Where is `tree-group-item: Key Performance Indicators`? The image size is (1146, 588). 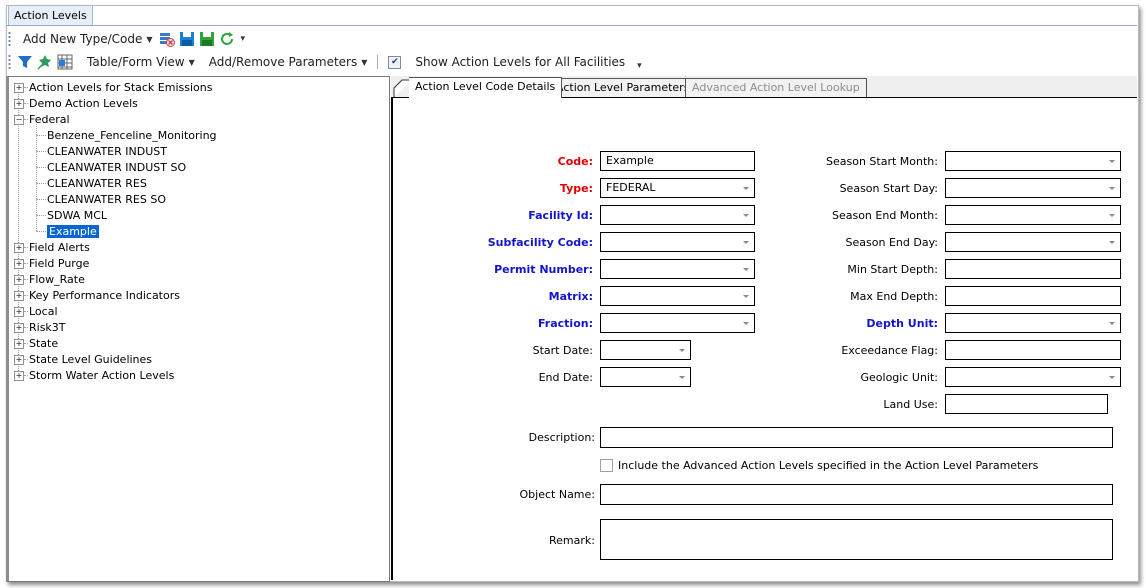 tree-group-item: Key Performance Indicators is located at coordinates (104, 295).